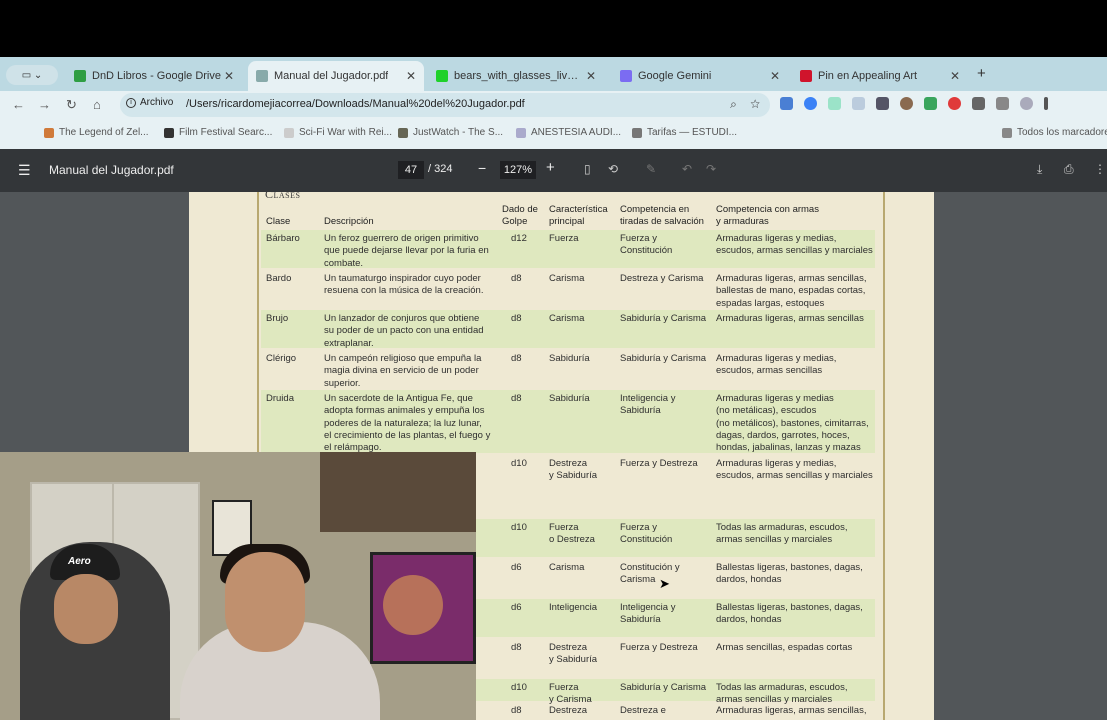  Describe the element at coordinates (733, 104) in the screenshot. I see `zoom-icon: ⌕` at that location.